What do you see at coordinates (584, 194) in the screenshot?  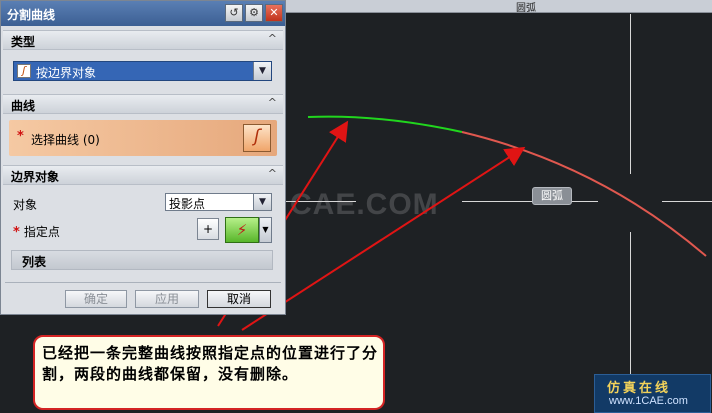 I see `curve-segment-red` at bounding box center [584, 194].